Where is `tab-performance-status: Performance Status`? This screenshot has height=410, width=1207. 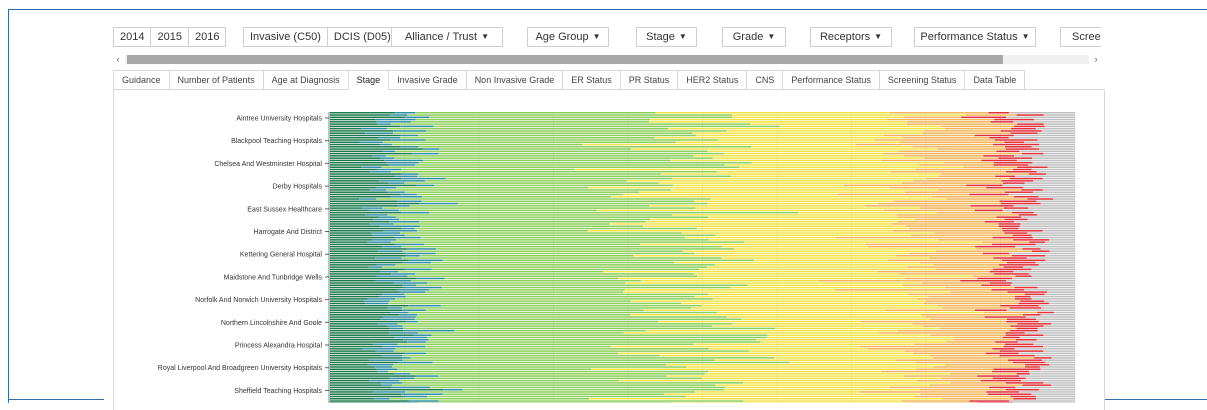
tab-performance-status: Performance Status is located at coordinates (830, 80).